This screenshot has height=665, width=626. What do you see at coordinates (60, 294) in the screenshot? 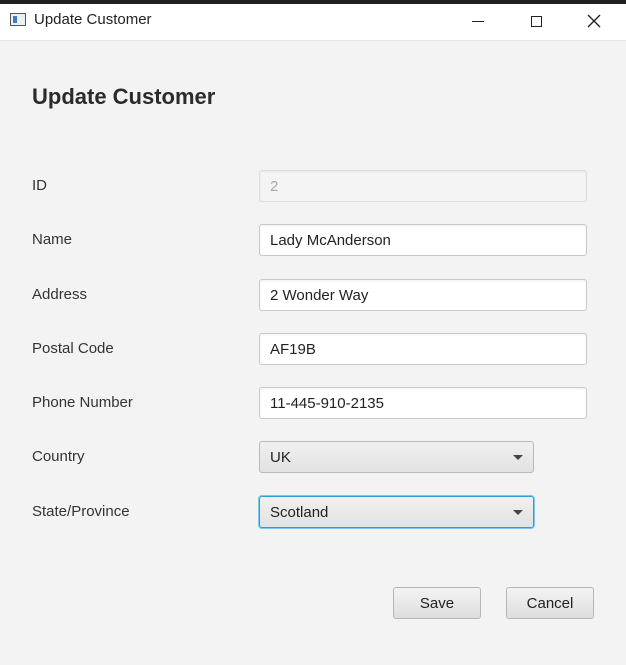
I see `address-label: Address` at bounding box center [60, 294].